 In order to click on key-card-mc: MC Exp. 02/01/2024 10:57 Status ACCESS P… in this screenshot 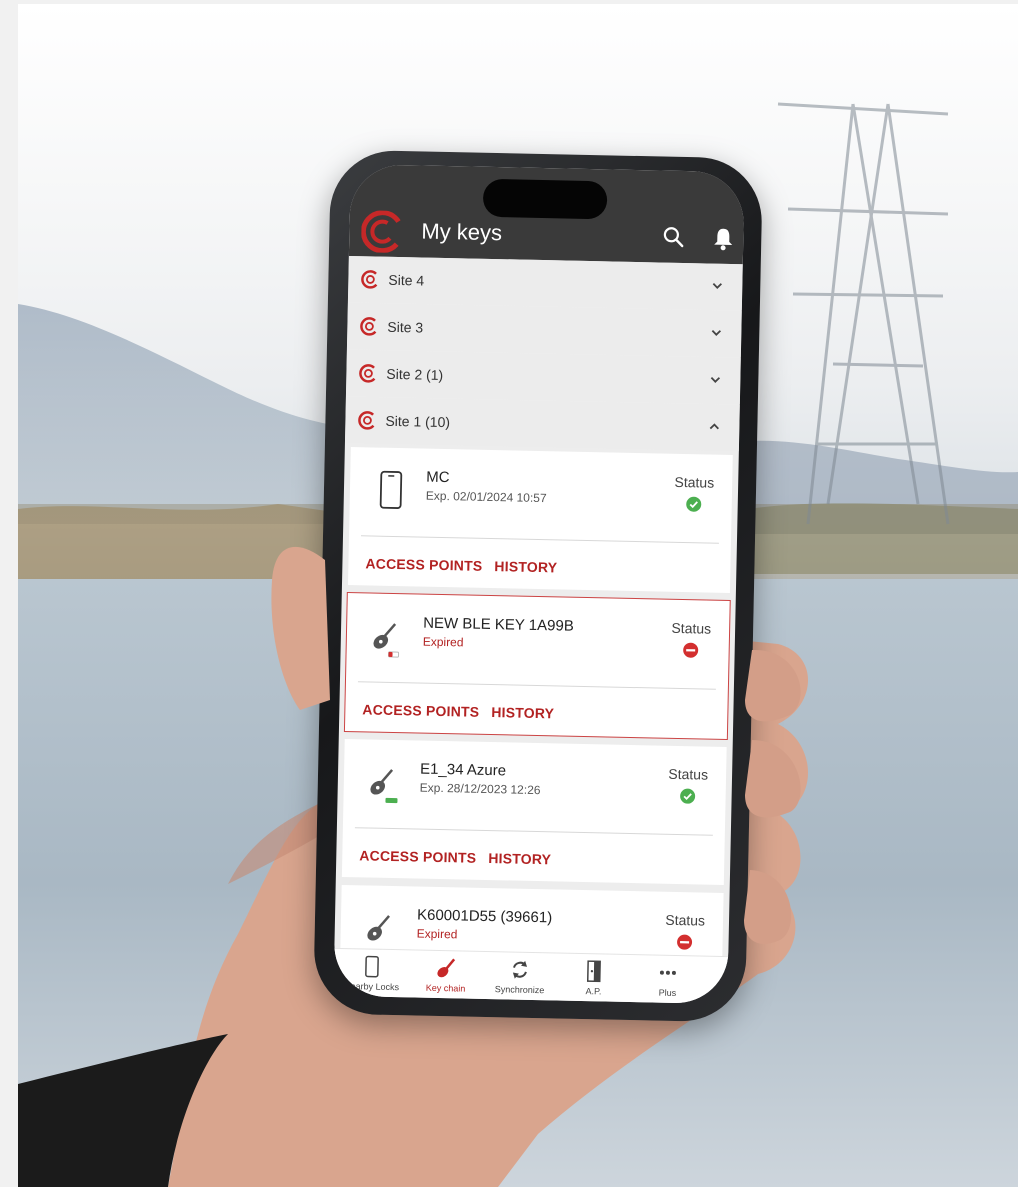, I will do `click(540, 520)`.